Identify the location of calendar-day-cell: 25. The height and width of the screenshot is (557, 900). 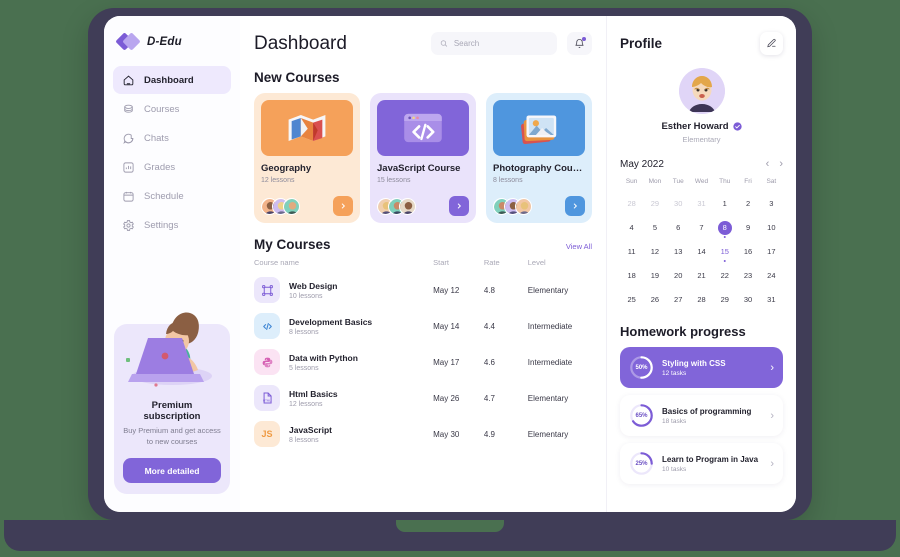
(631, 298).